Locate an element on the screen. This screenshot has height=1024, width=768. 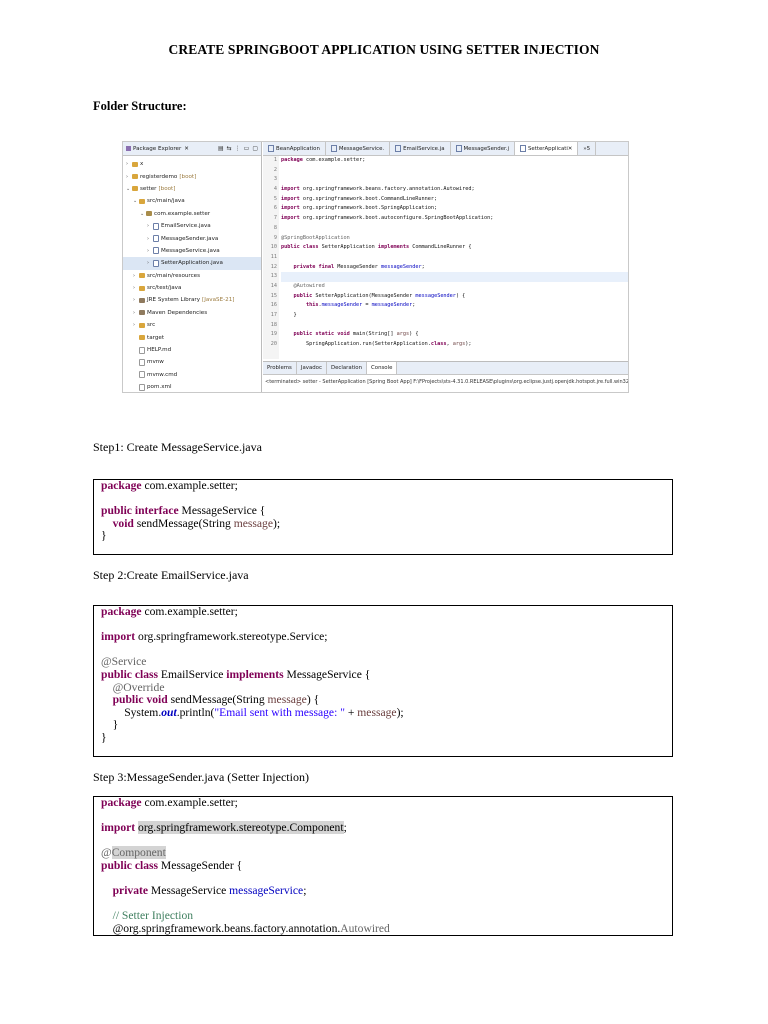
line-number: 2 is located at coordinates (275, 169).